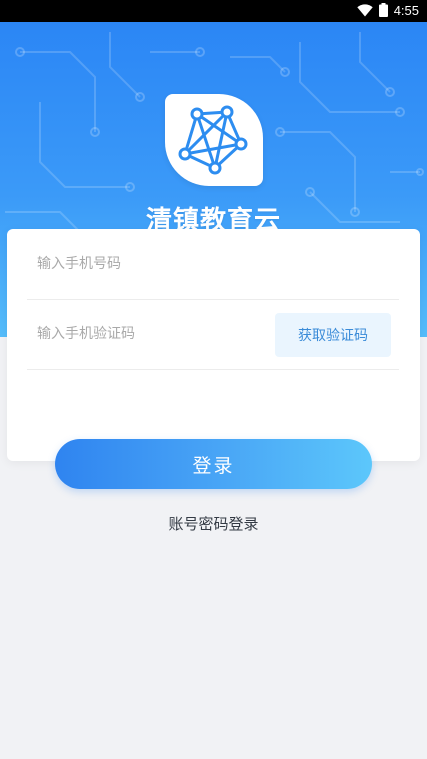  I want to click on verification-code-row: 获取验证码, so click(213, 334).